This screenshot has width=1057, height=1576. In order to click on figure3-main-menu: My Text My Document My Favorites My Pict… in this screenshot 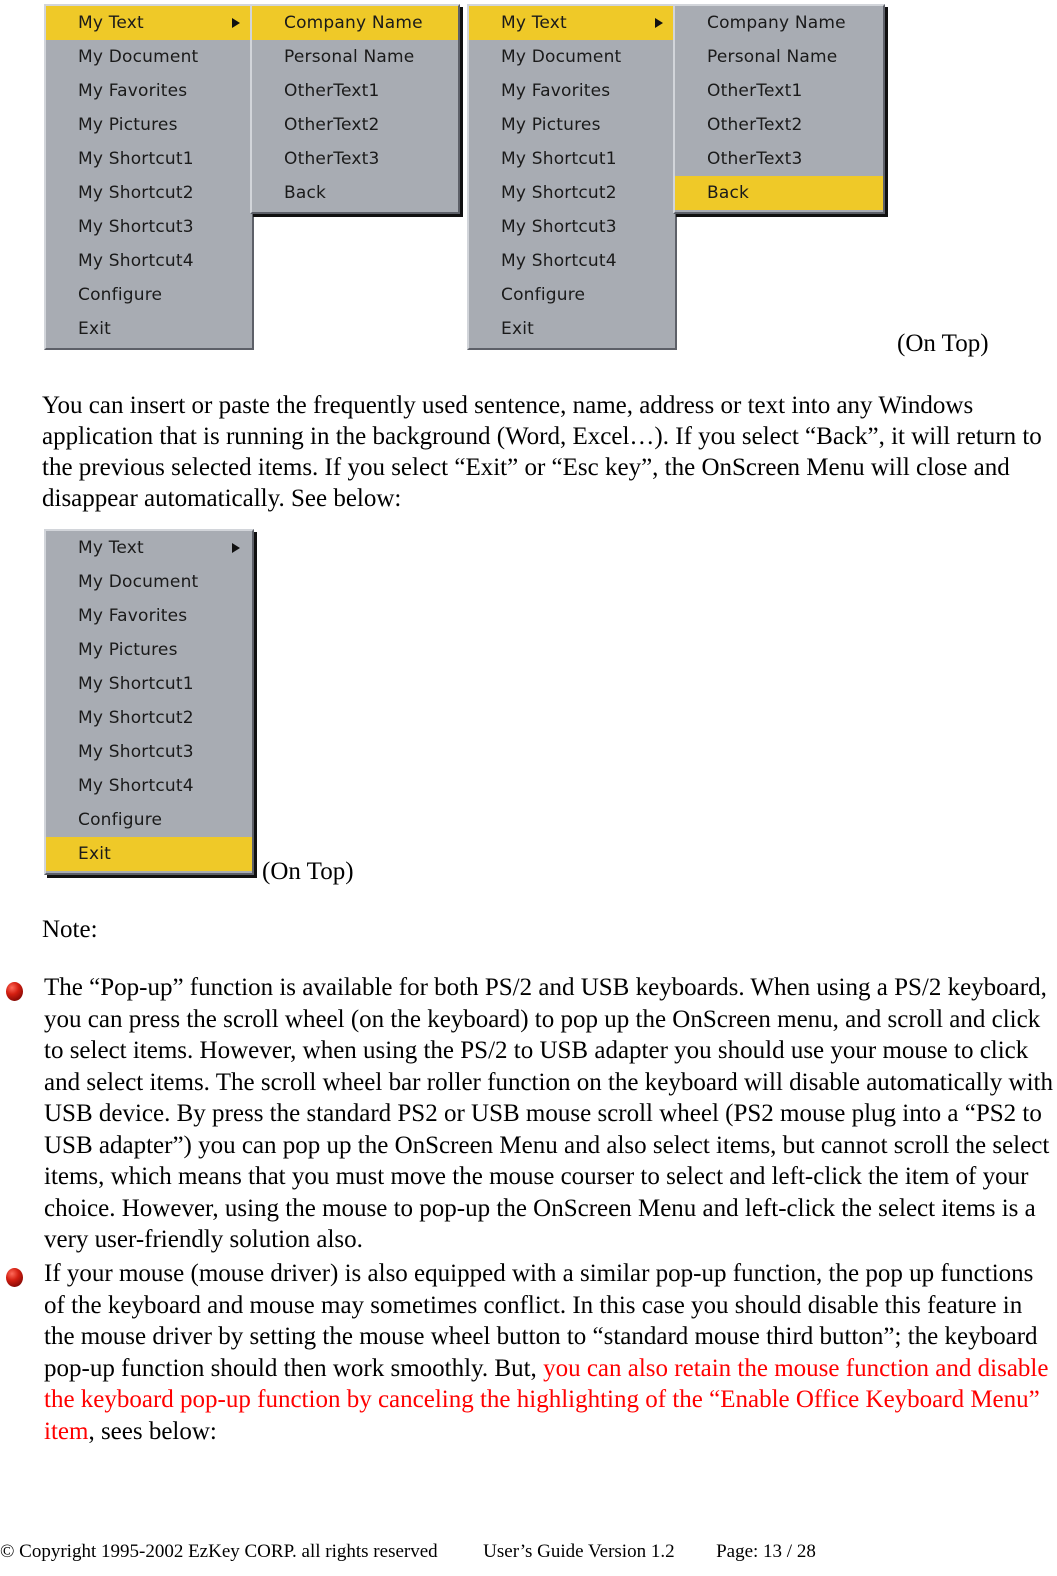, I will do `click(149, 702)`.